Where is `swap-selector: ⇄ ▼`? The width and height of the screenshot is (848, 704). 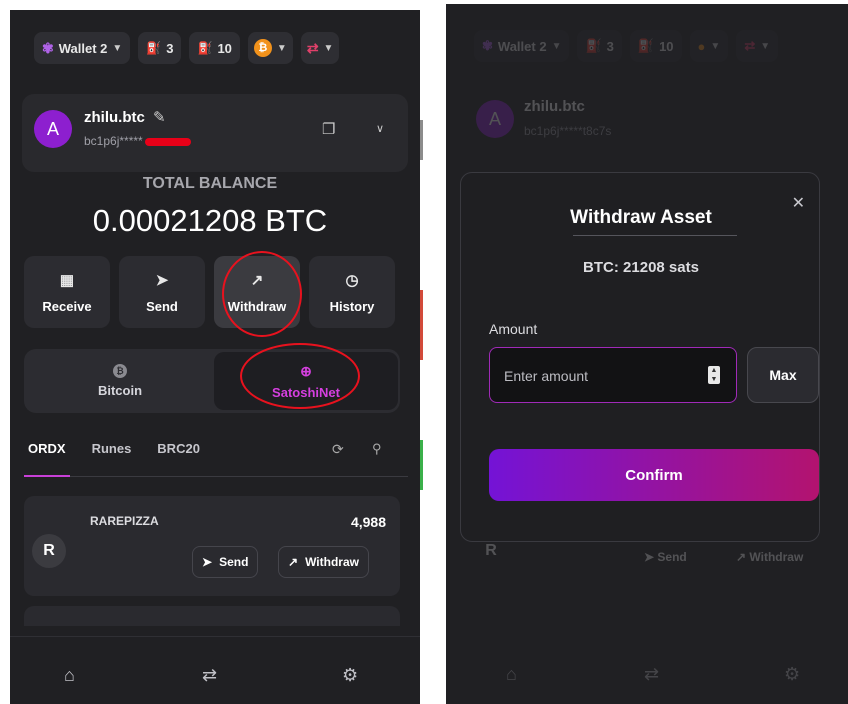
swap-selector: ⇄ ▼ is located at coordinates (320, 48).